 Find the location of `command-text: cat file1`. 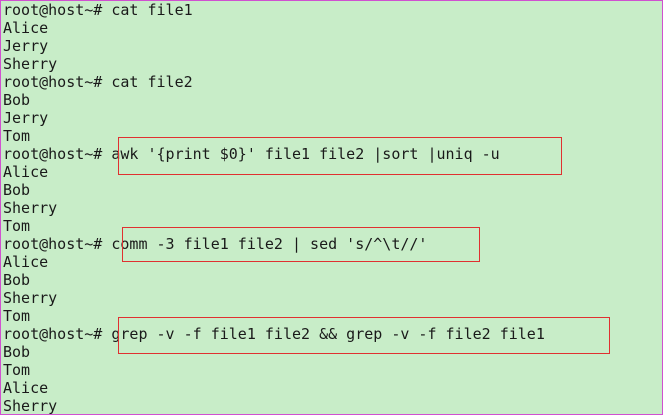

command-text: cat file1 is located at coordinates (152, 10).